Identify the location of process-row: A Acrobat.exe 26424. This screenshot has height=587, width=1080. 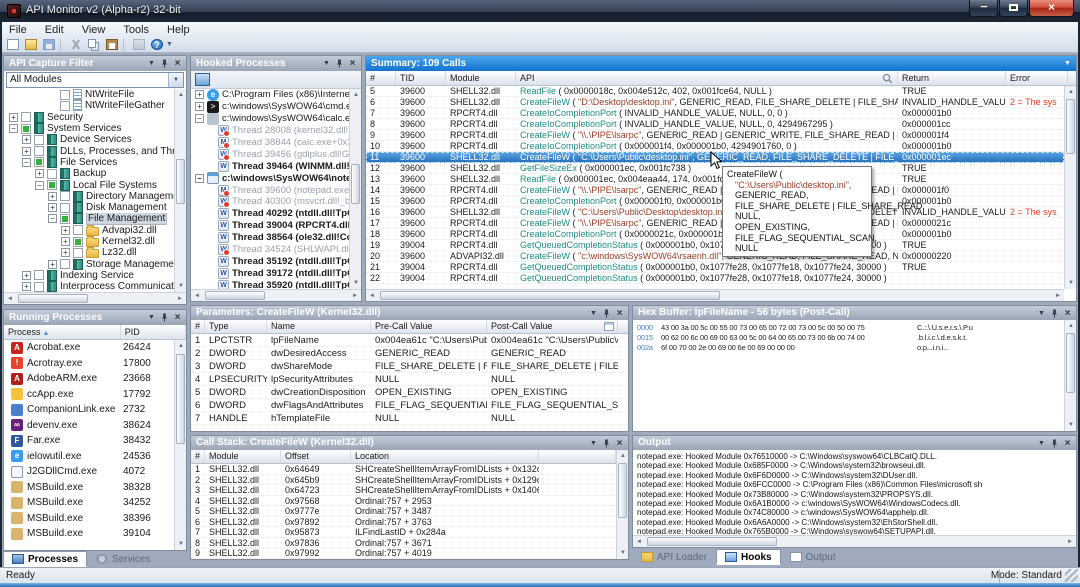
(90, 348).